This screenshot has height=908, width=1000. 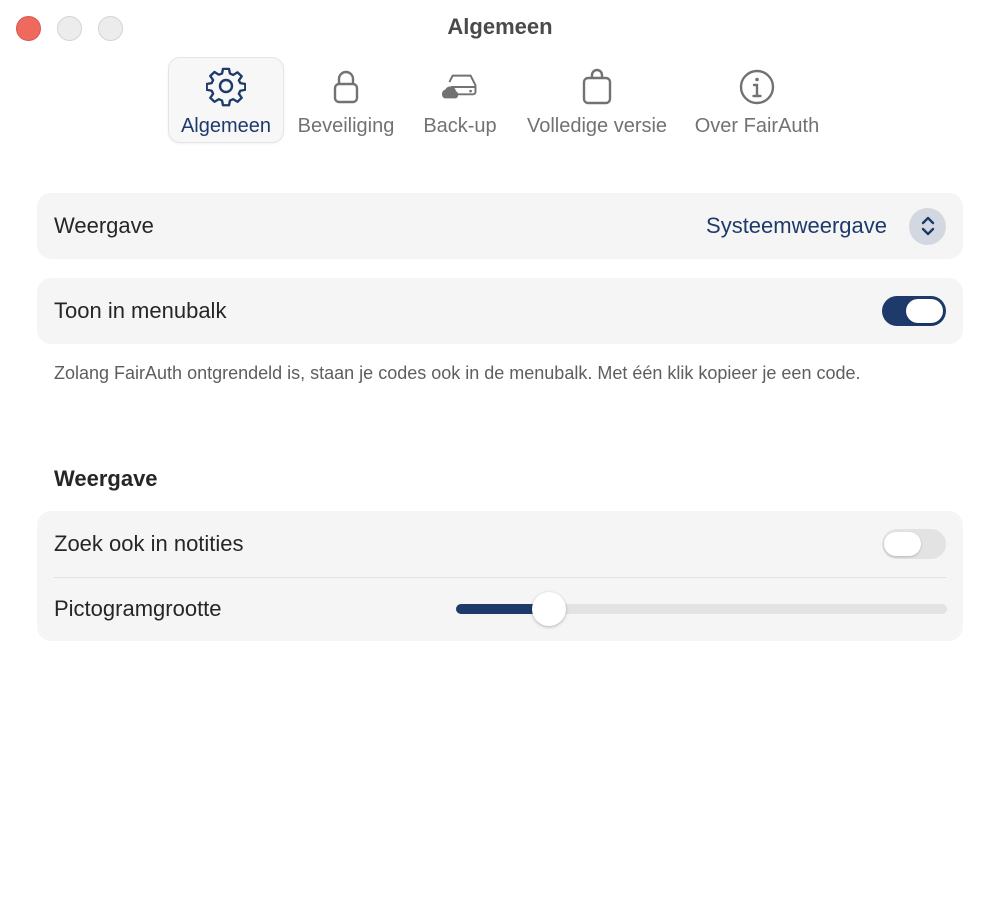 I want to click on tab-over-fairauth: Over FairAuth, so click(x=757, y=100).